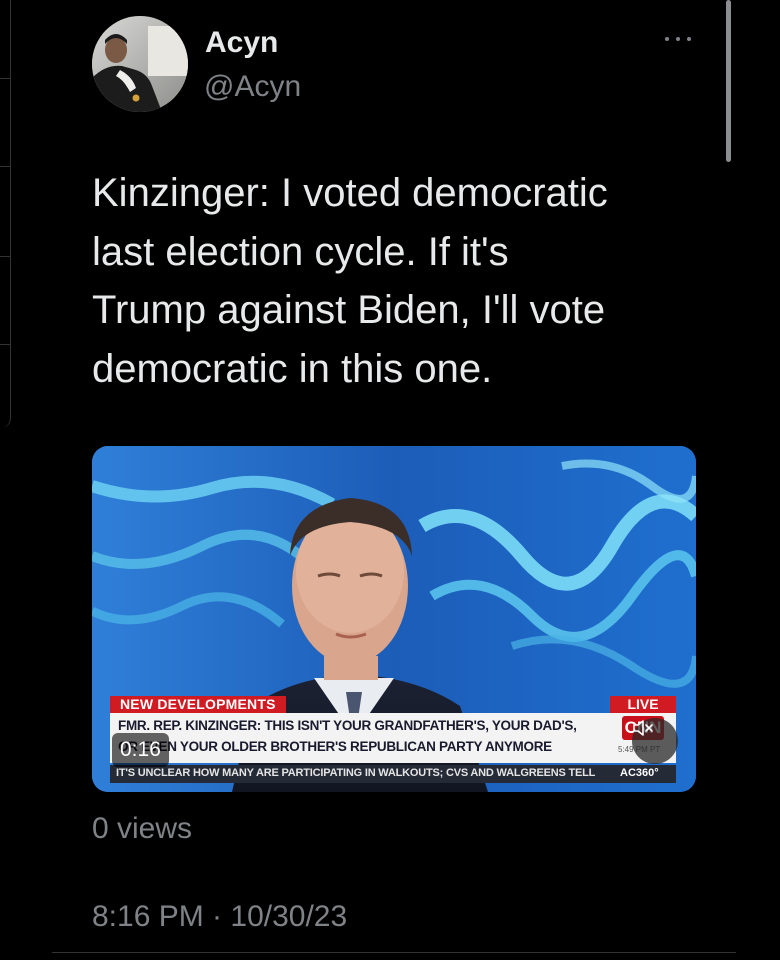 The image size is (780, 960). What do you see at coordinates (350, 193) in the screenshot?
I see `tweet-text-line: Kinzinger: I voted democratic` at bounding box center [350, 193].